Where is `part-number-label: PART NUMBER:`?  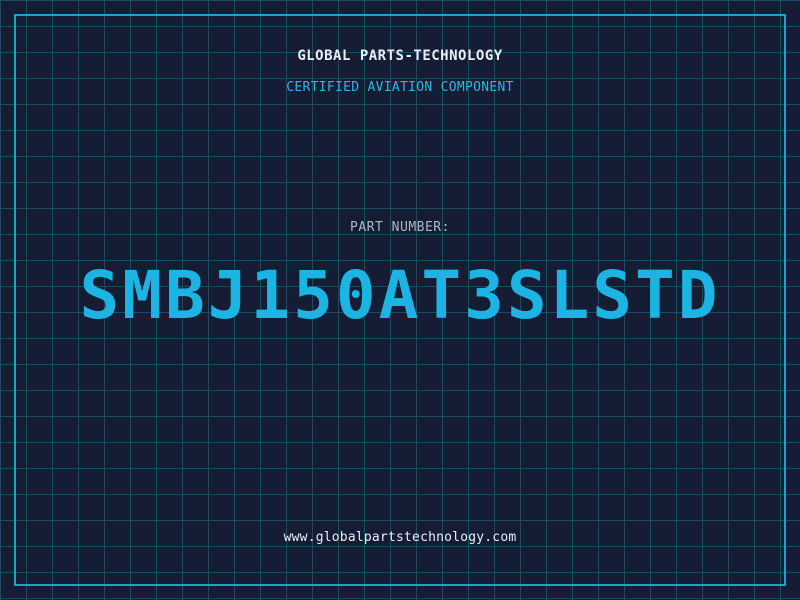
part-number-label: PART NUMBER: is located at coordinates (400, 227).